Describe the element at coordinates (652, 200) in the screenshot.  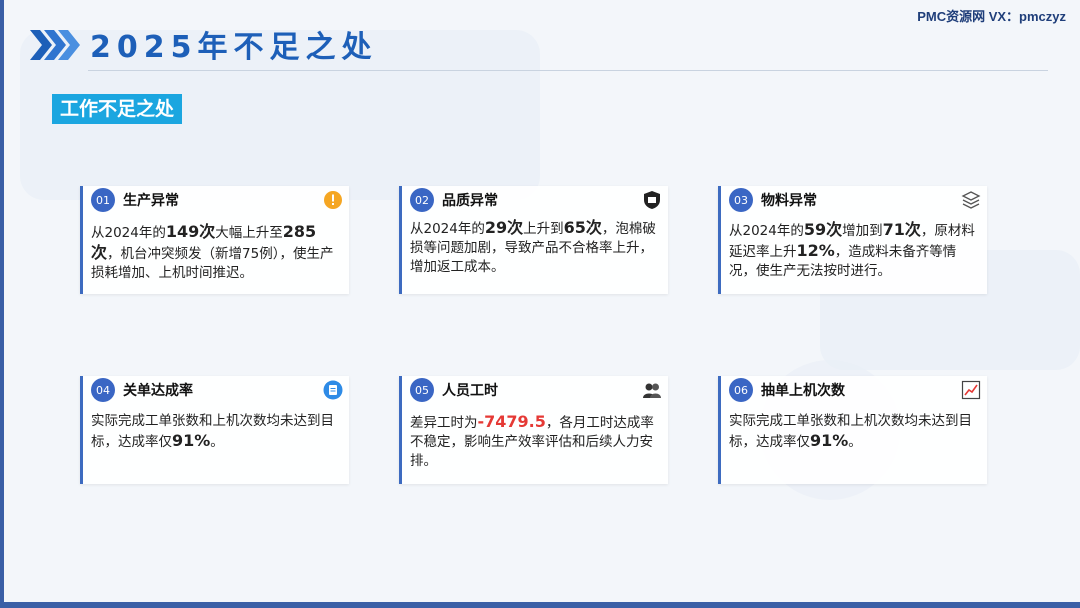
I see `quality-badge-icon` at that location.